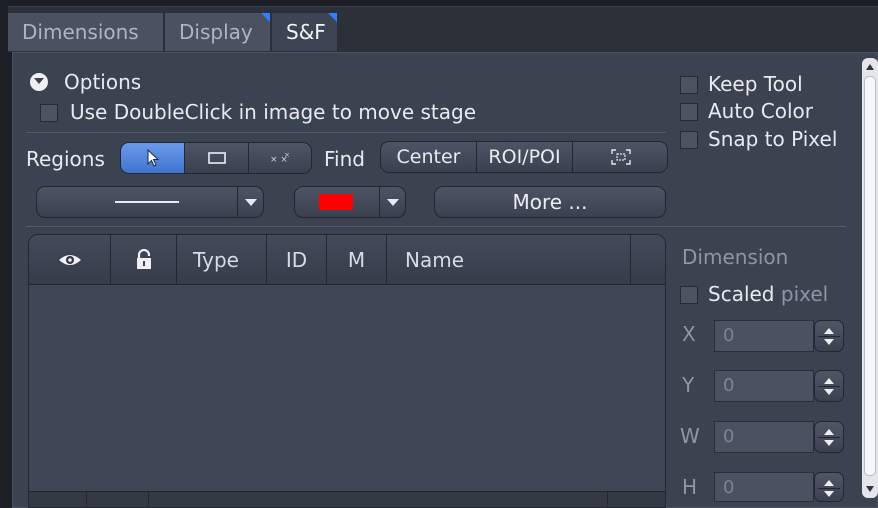  Describe the element at coordinates (764, 336) in the screenshot. I see `x-field: 0` at that location.